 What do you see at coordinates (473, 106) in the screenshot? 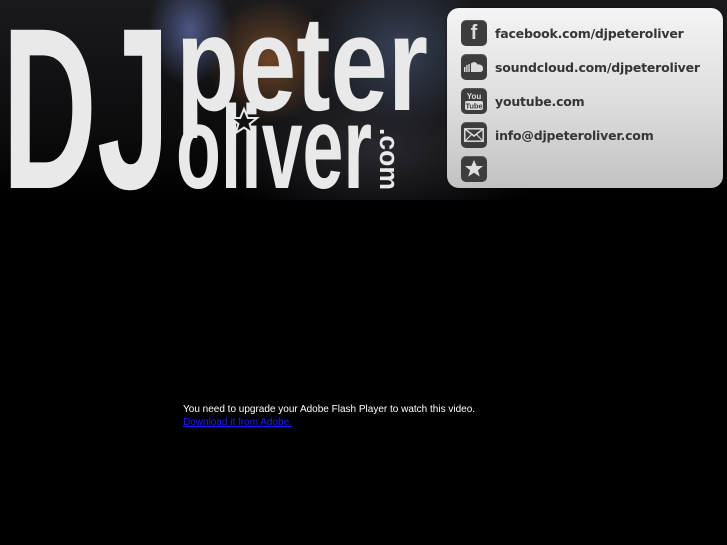
I see `svg-text: Tube` at bounding box center [473, 106].